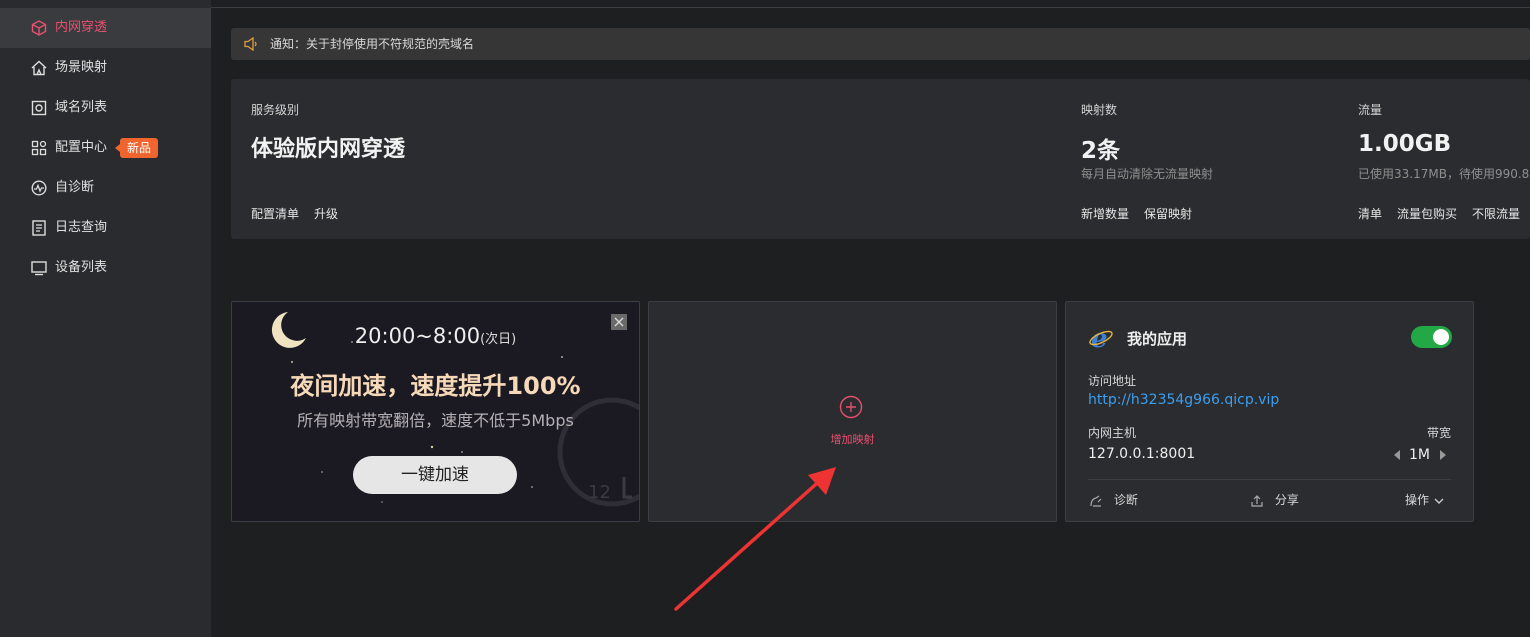 The height and width of the screenshot is (637, 1530). Describe the element at coordinates (852, 439) in the screenshot. I see `add-mapping-label: 增加映射` at that location.